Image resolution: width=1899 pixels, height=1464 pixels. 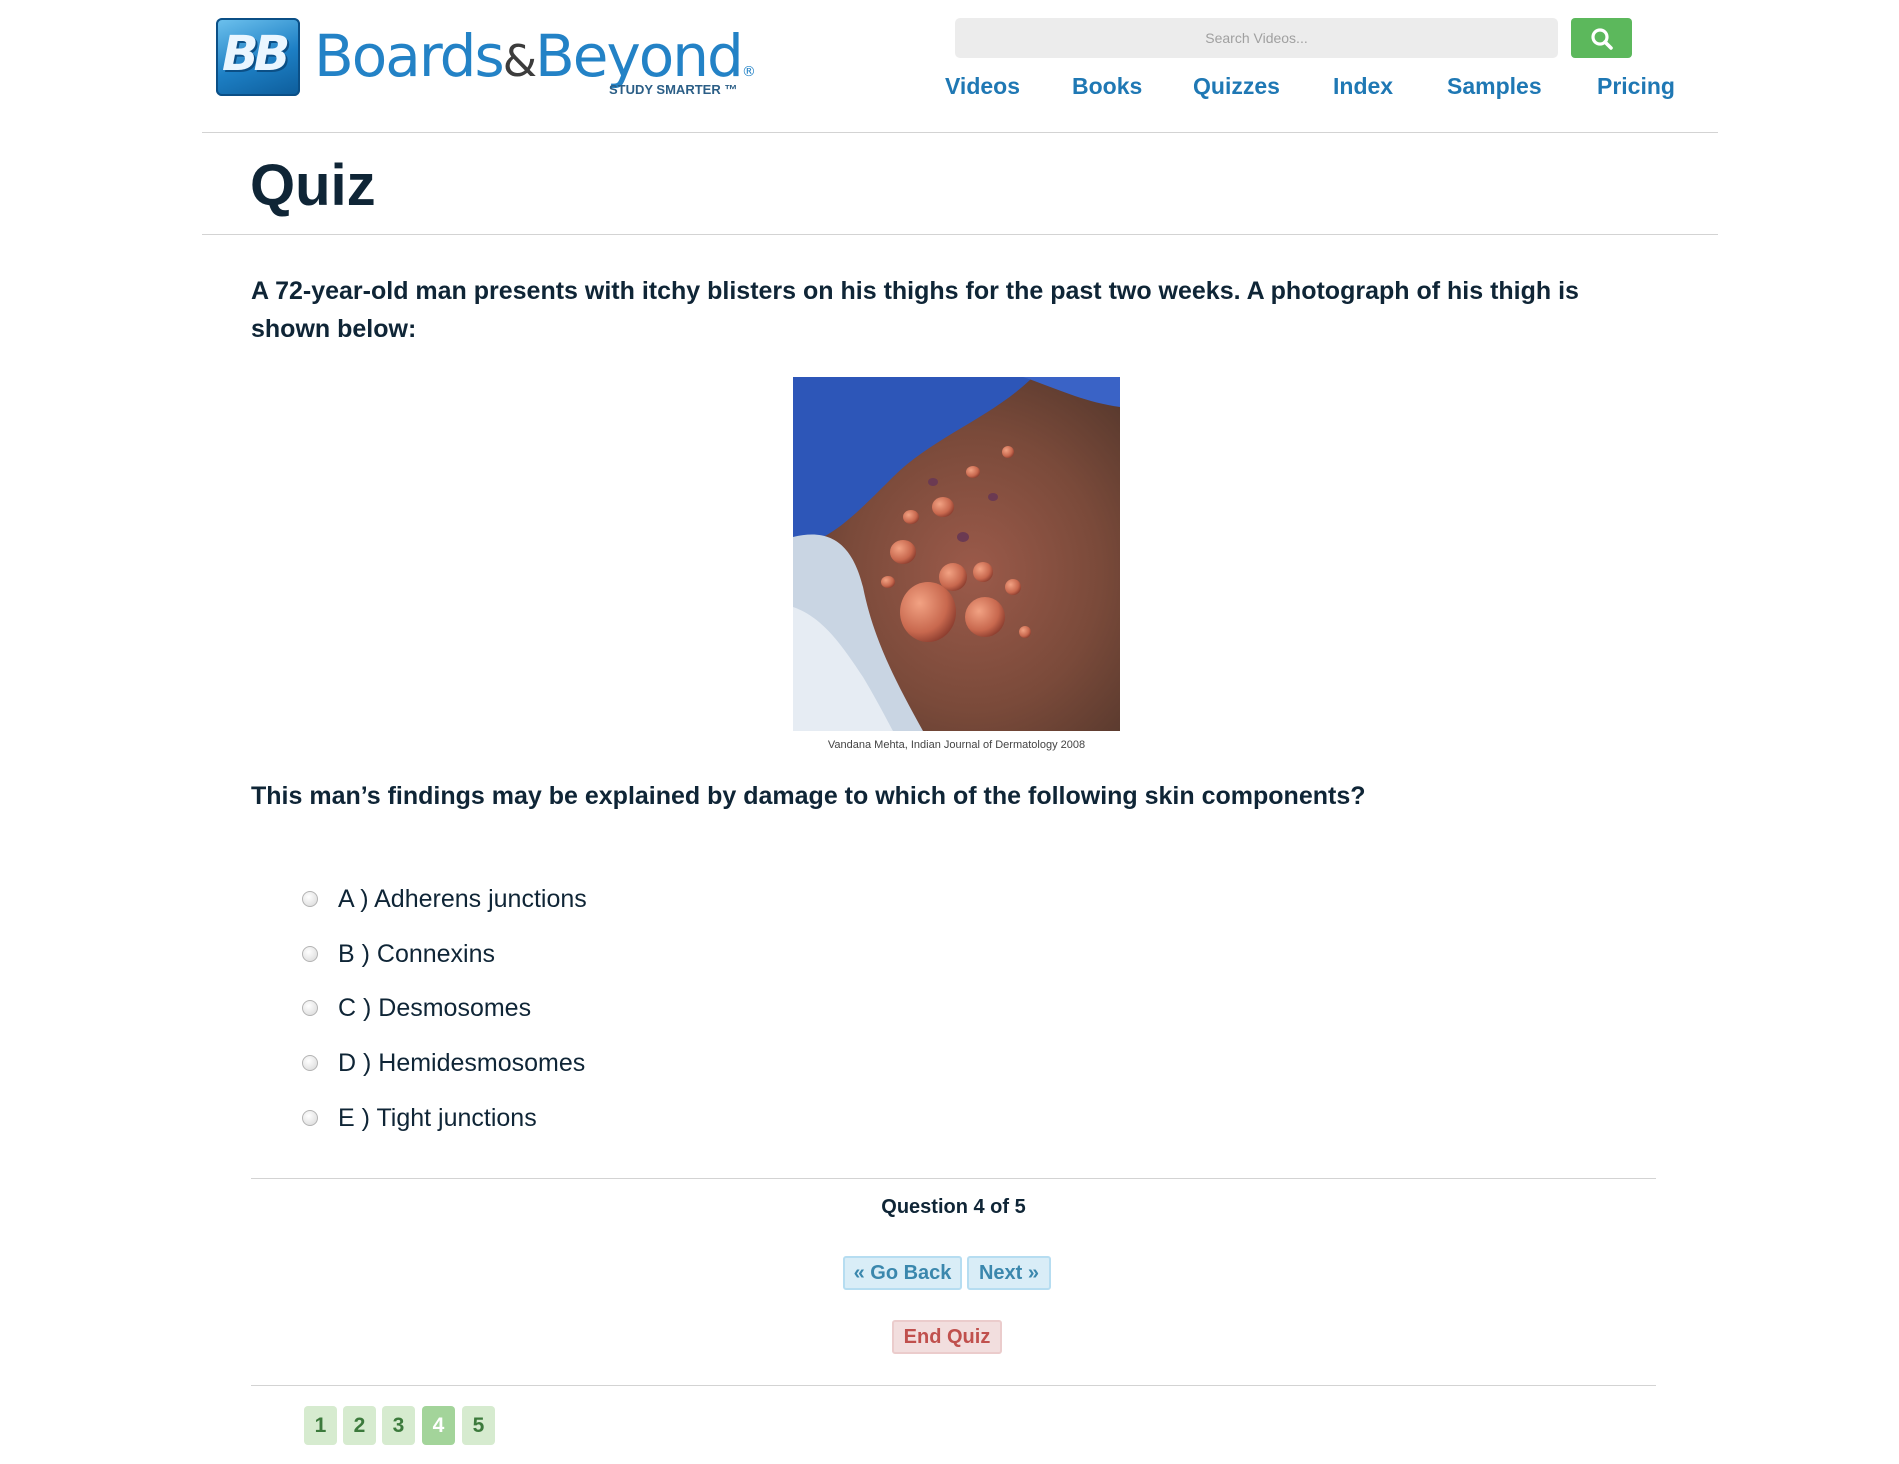 What do you see at coordinates (417, 953) in the screenshot?
I see `answer-option-label: B ) Connexins` at bounding box center [417, 953].